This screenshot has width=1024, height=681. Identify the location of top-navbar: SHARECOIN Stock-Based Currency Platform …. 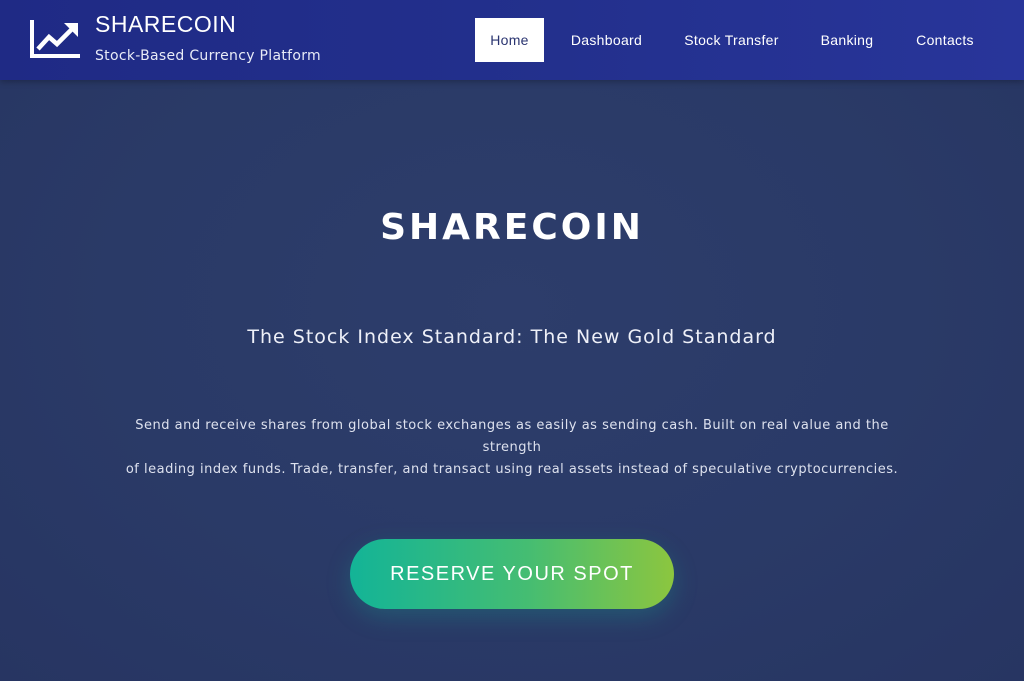
(512, 40).